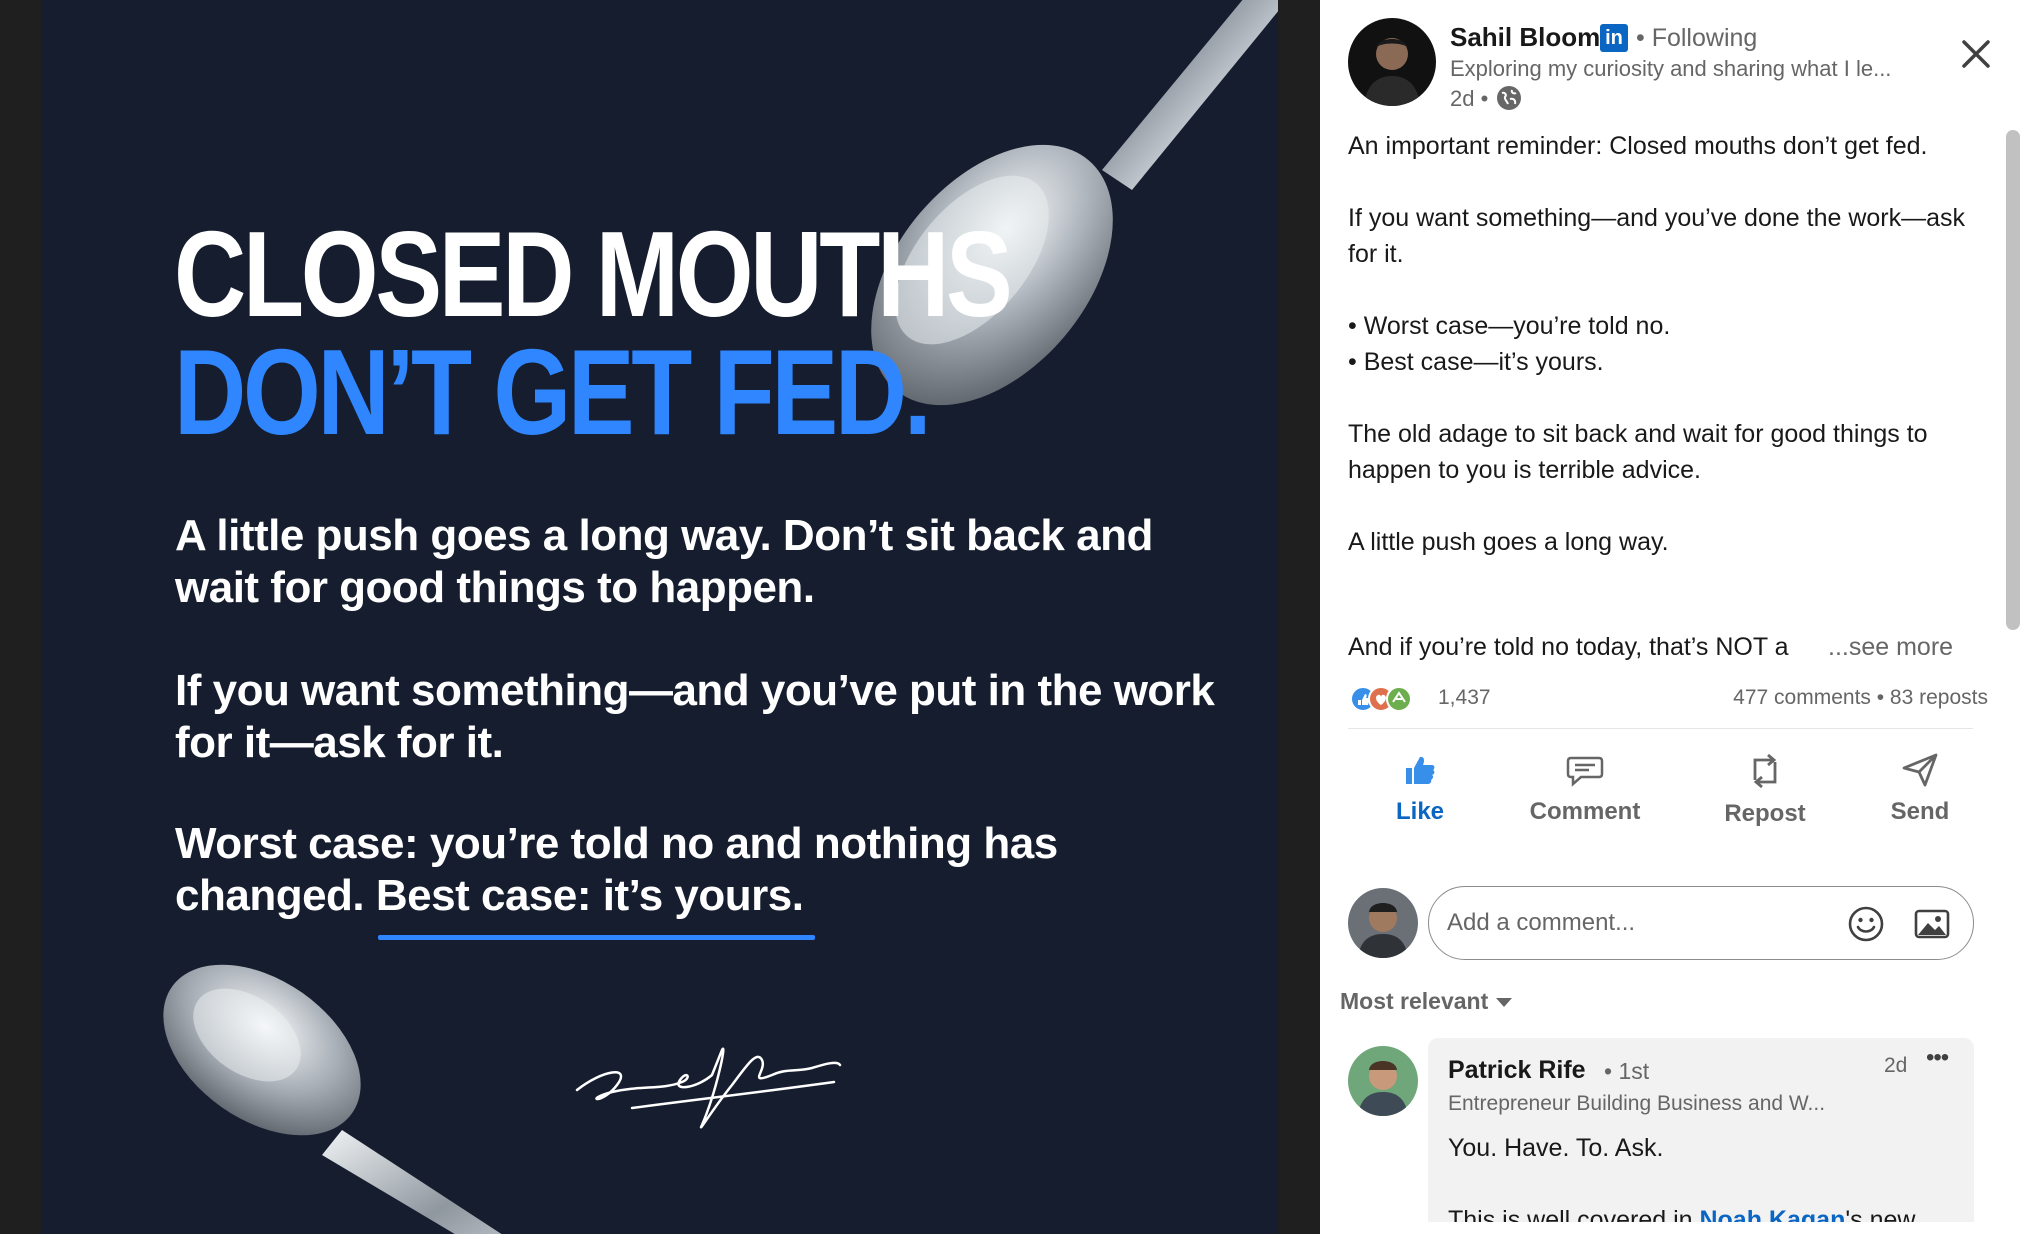 The image size is (2028, 1234). What do you see at coordinates (1525, 37) in the screenshot?
I see `author-name: Sahil Bloom` at bounding box center [1525, 37].